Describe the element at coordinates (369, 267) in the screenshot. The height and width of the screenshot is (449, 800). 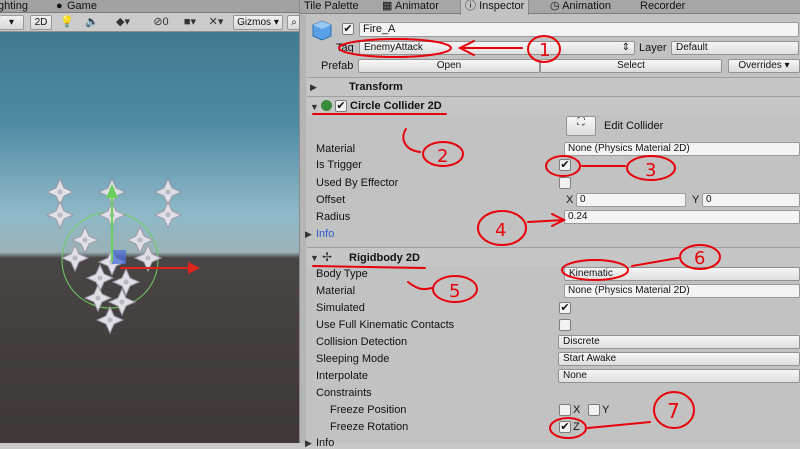
I see `rigidbody-underline` at that location.